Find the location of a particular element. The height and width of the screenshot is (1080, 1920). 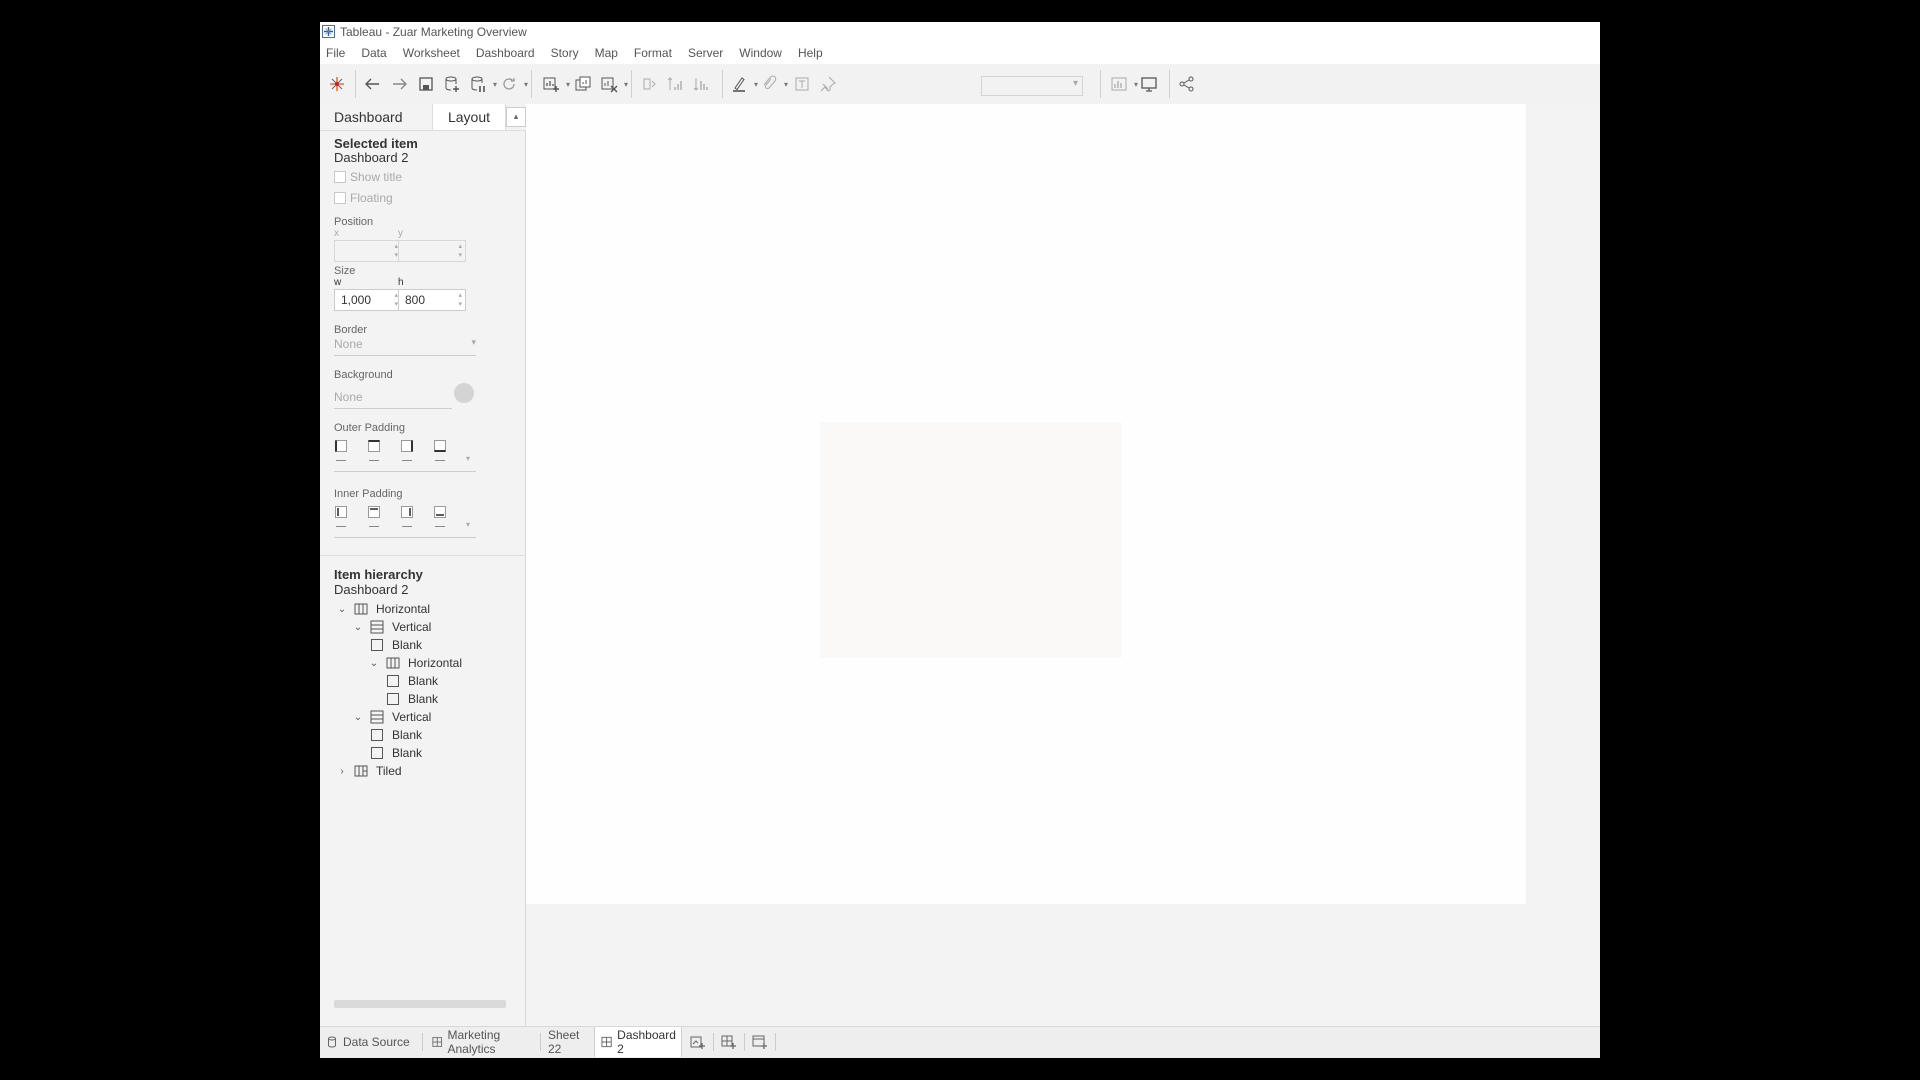

tab-dashboard: Dashboard is located at coordinates (376, 117).